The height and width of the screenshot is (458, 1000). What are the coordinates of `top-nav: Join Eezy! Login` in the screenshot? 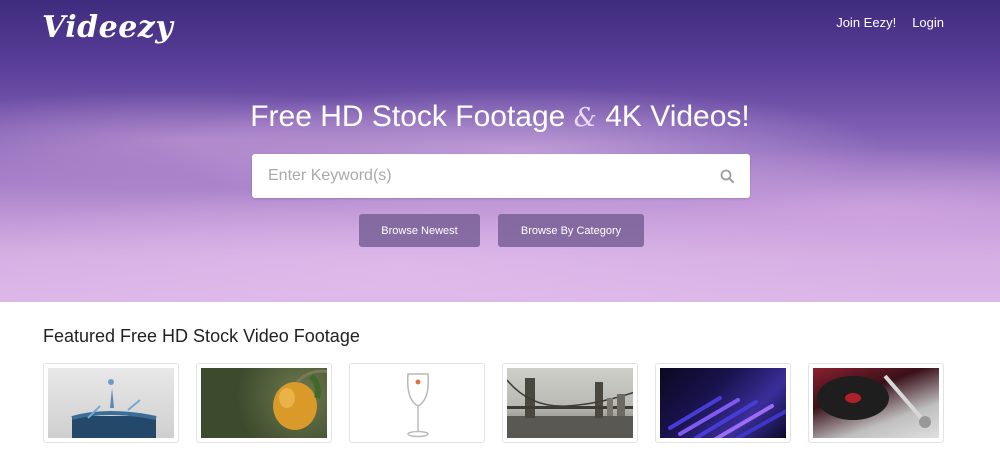 It's located at (890, 22).